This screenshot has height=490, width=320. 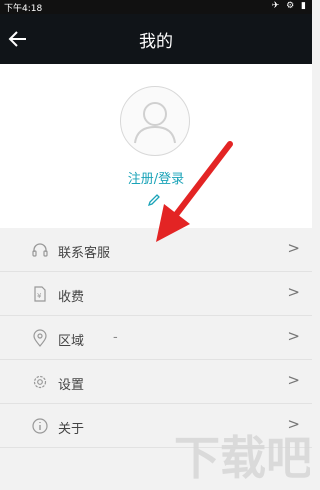 I want to click on menu-item-label: 设置, so click(x=71, y=385).